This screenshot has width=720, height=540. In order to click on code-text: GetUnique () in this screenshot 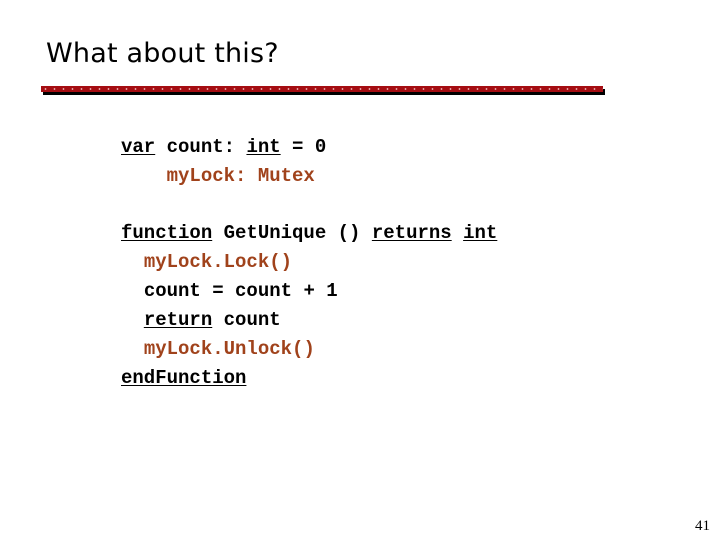, I will do `click(292, 233)`.